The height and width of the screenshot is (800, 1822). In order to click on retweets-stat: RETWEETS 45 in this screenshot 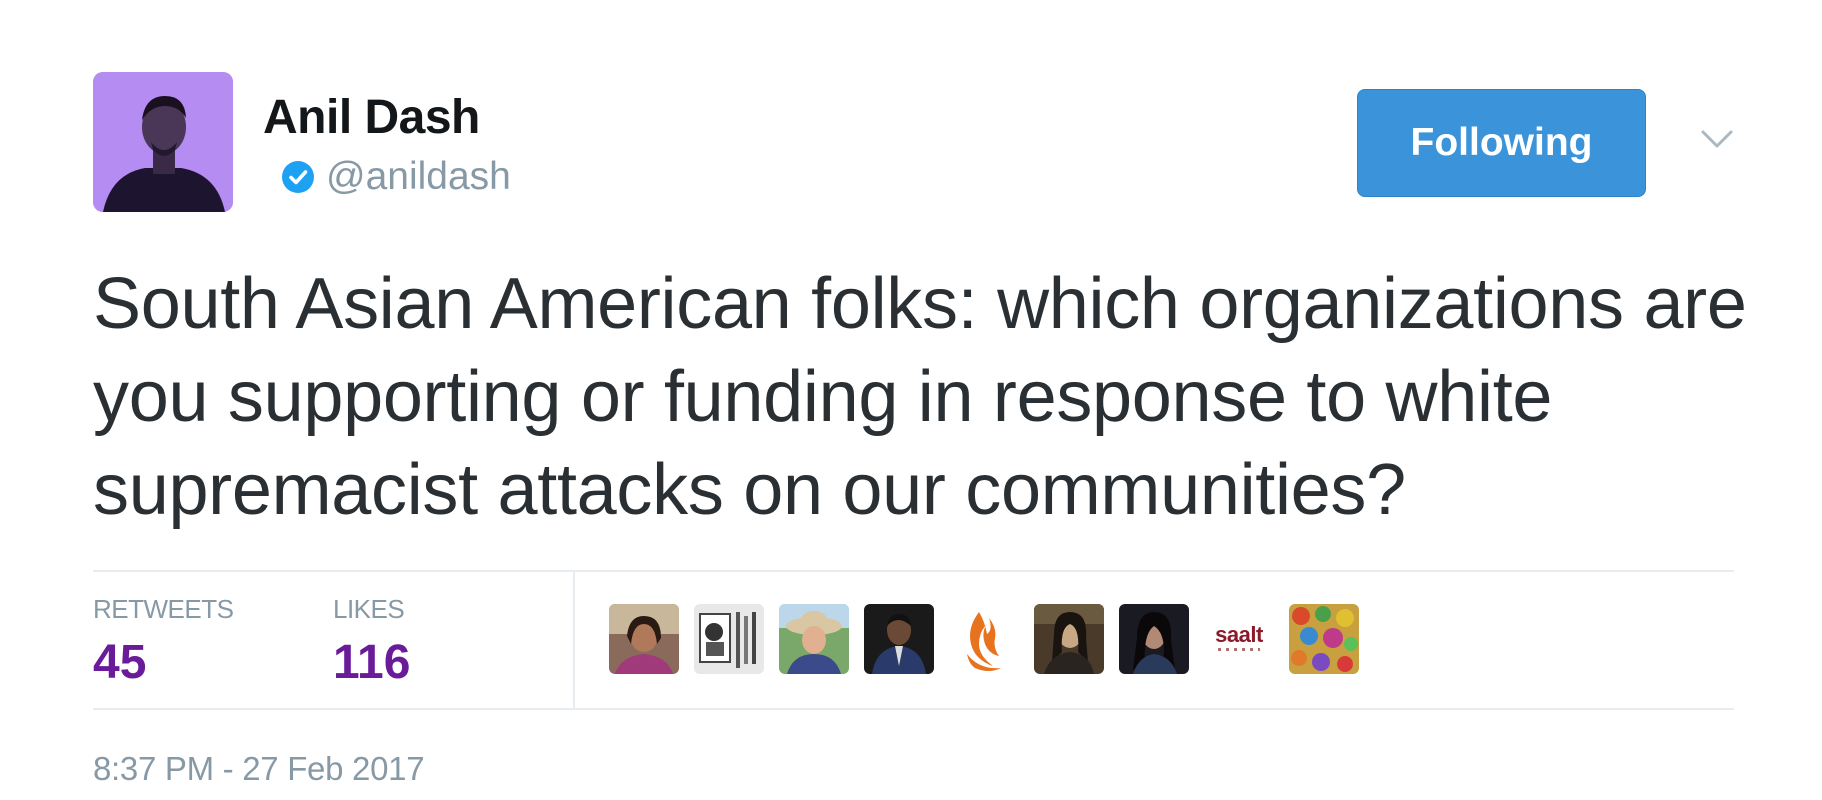, I will do `click(163, 642)`.